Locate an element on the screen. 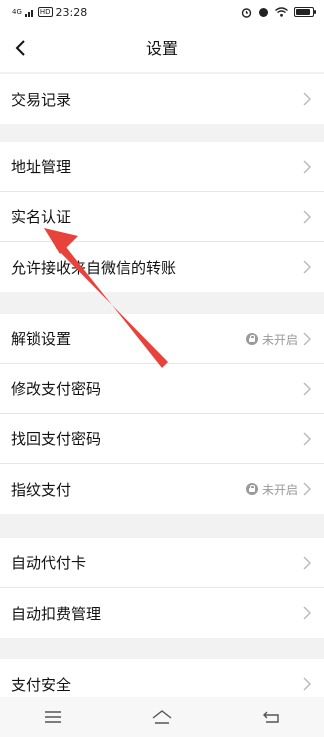 This screenshot has width=324, height=737. list-item-label: 交易记录 is located at coordinates (41, 99).